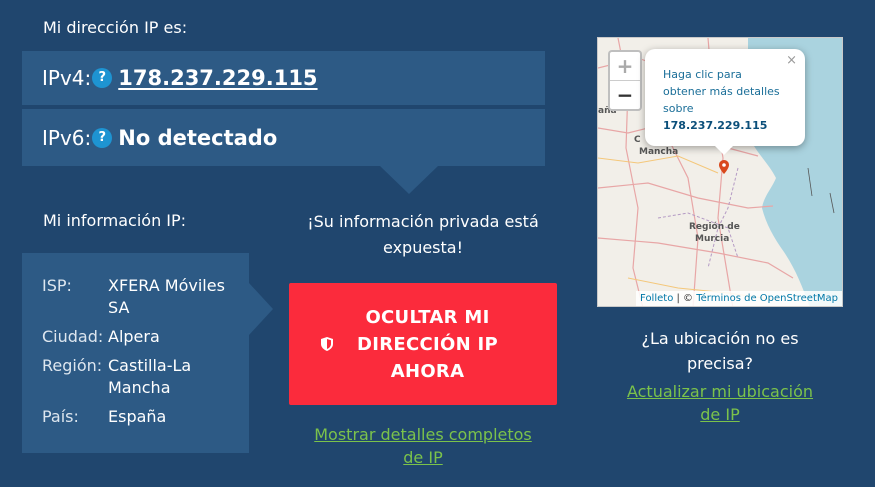 The image size is (875, 487). I want to click on info-value: Alpera, so click(134, 336).